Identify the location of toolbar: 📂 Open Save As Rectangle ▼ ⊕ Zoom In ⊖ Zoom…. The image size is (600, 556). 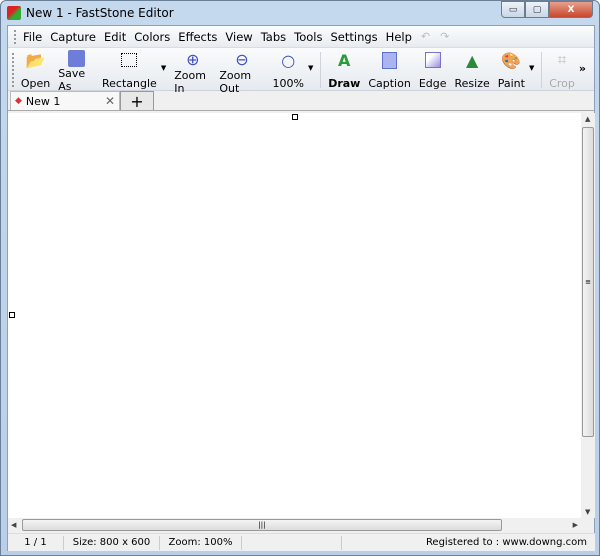
(301, 71).